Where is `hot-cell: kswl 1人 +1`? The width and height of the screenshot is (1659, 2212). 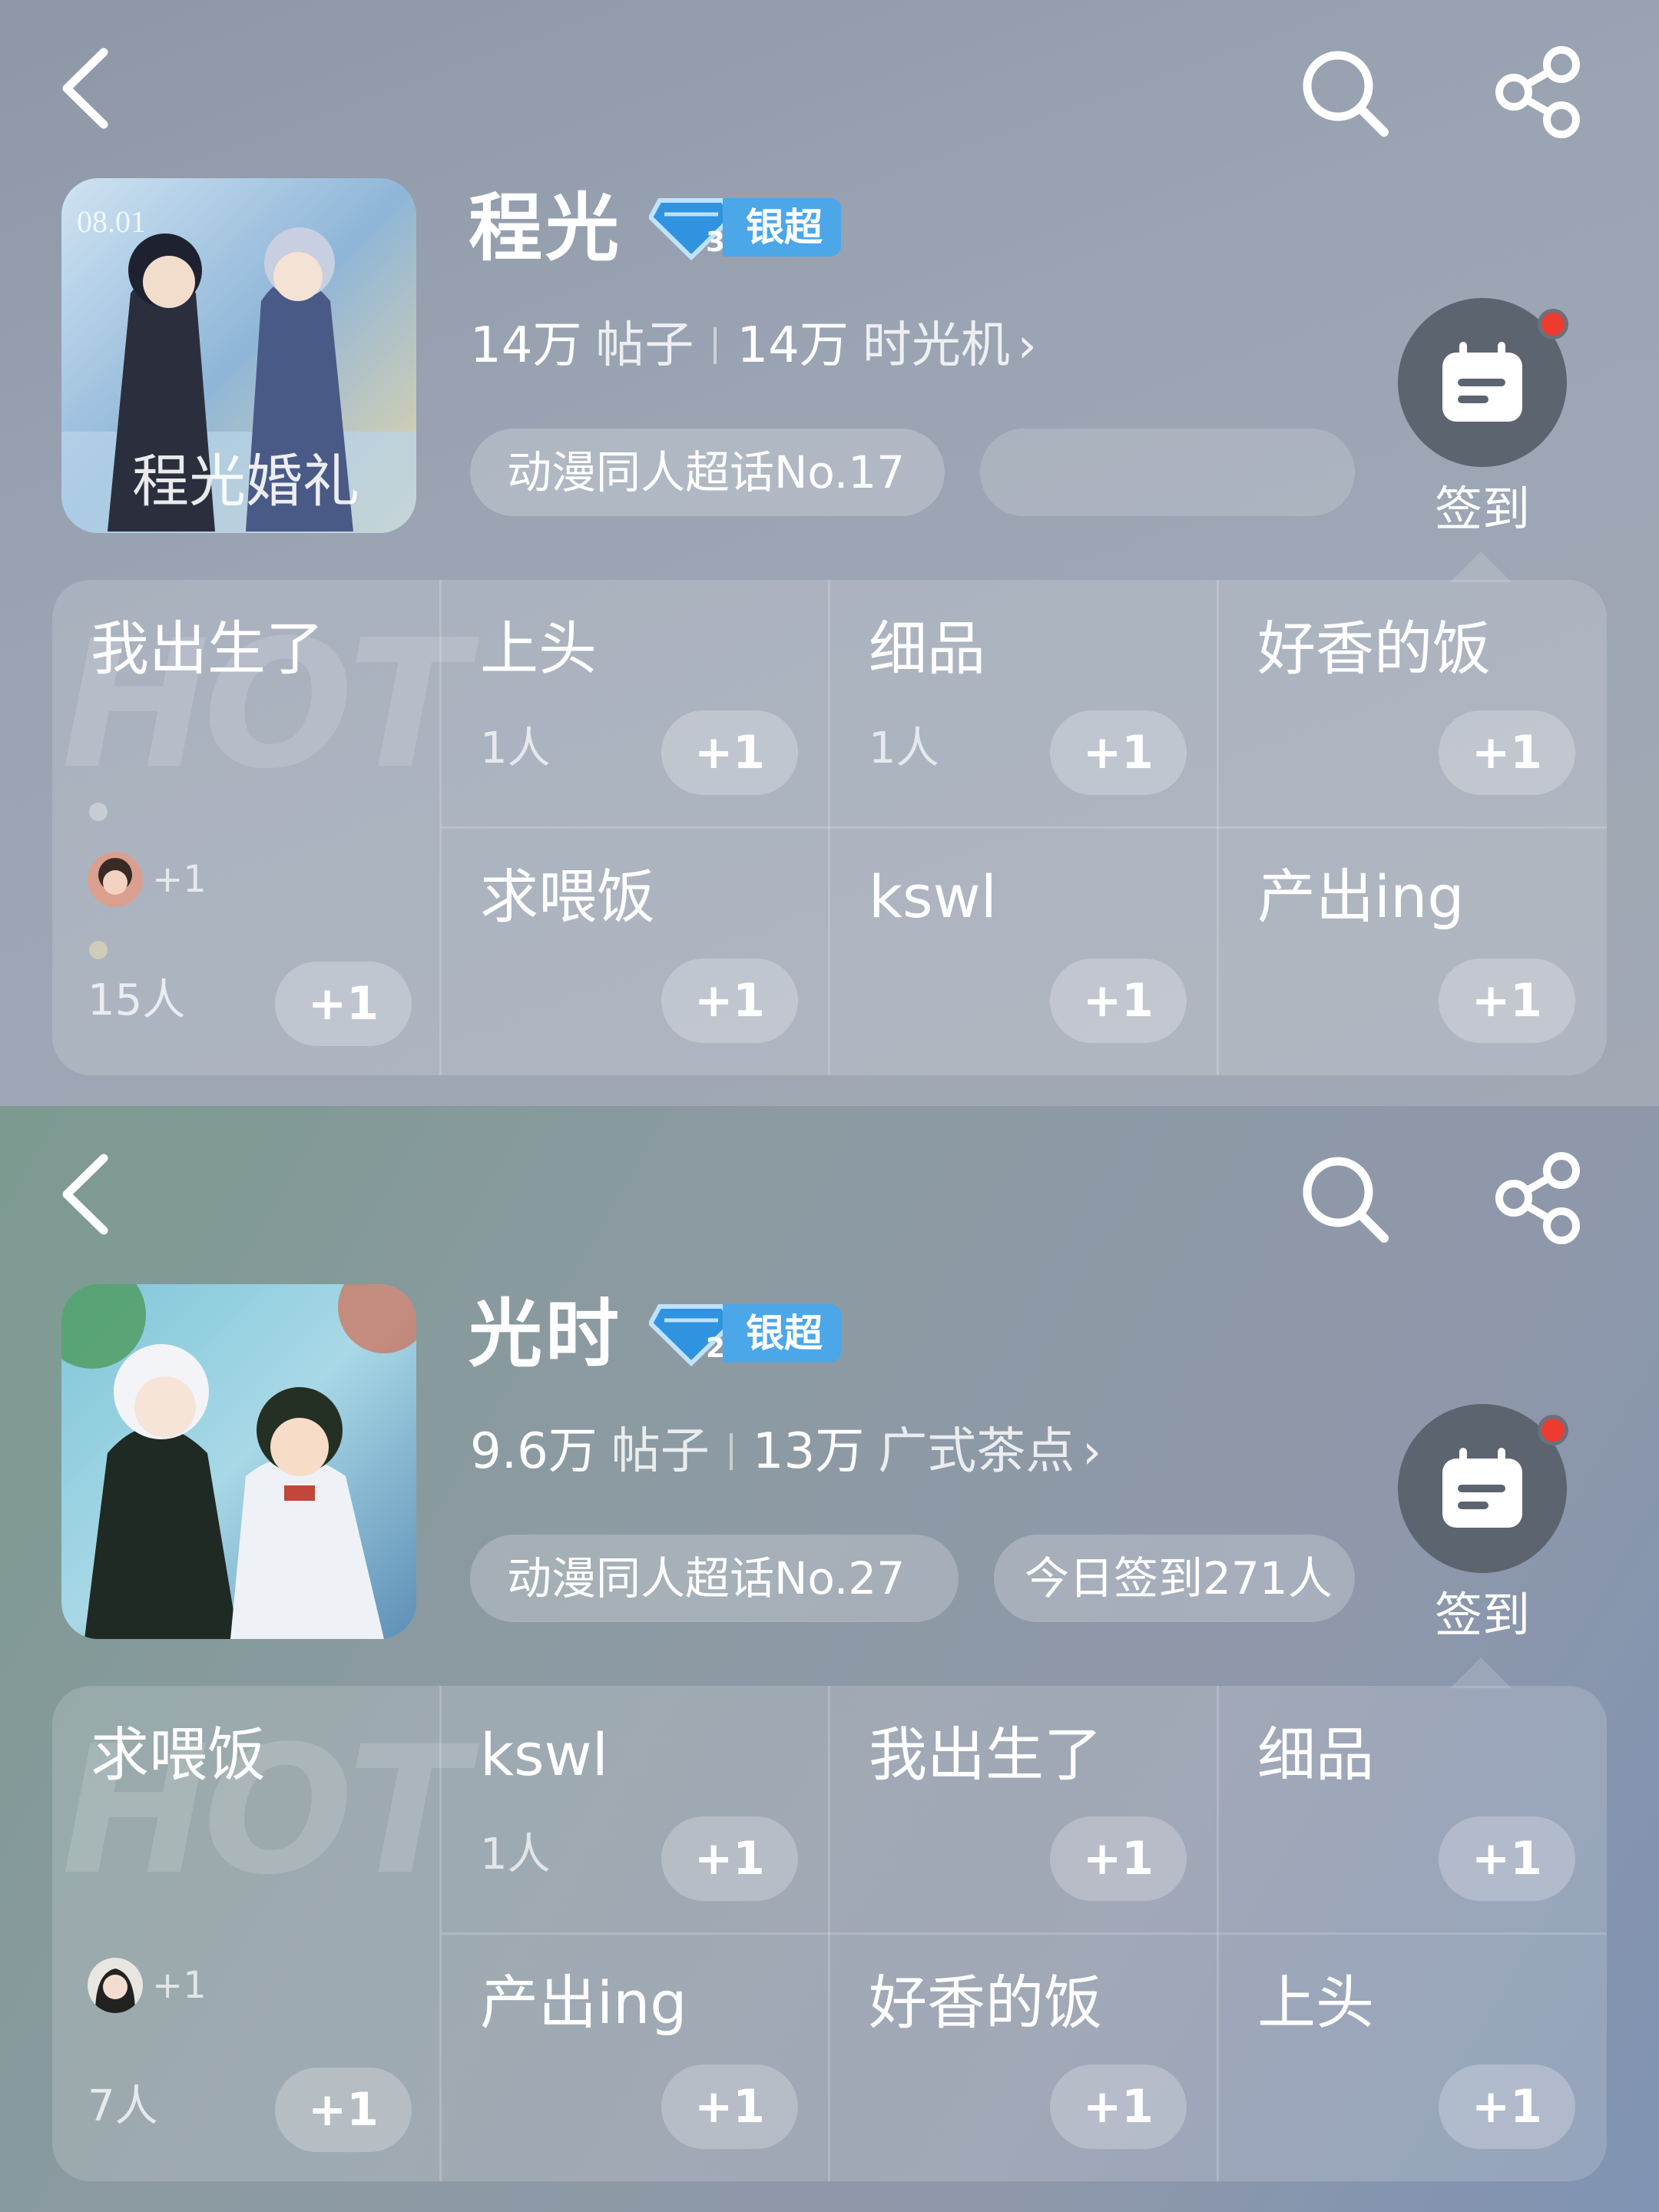
hot-cell: kswl 1人 +1 is located at coordinates (636, 1810).